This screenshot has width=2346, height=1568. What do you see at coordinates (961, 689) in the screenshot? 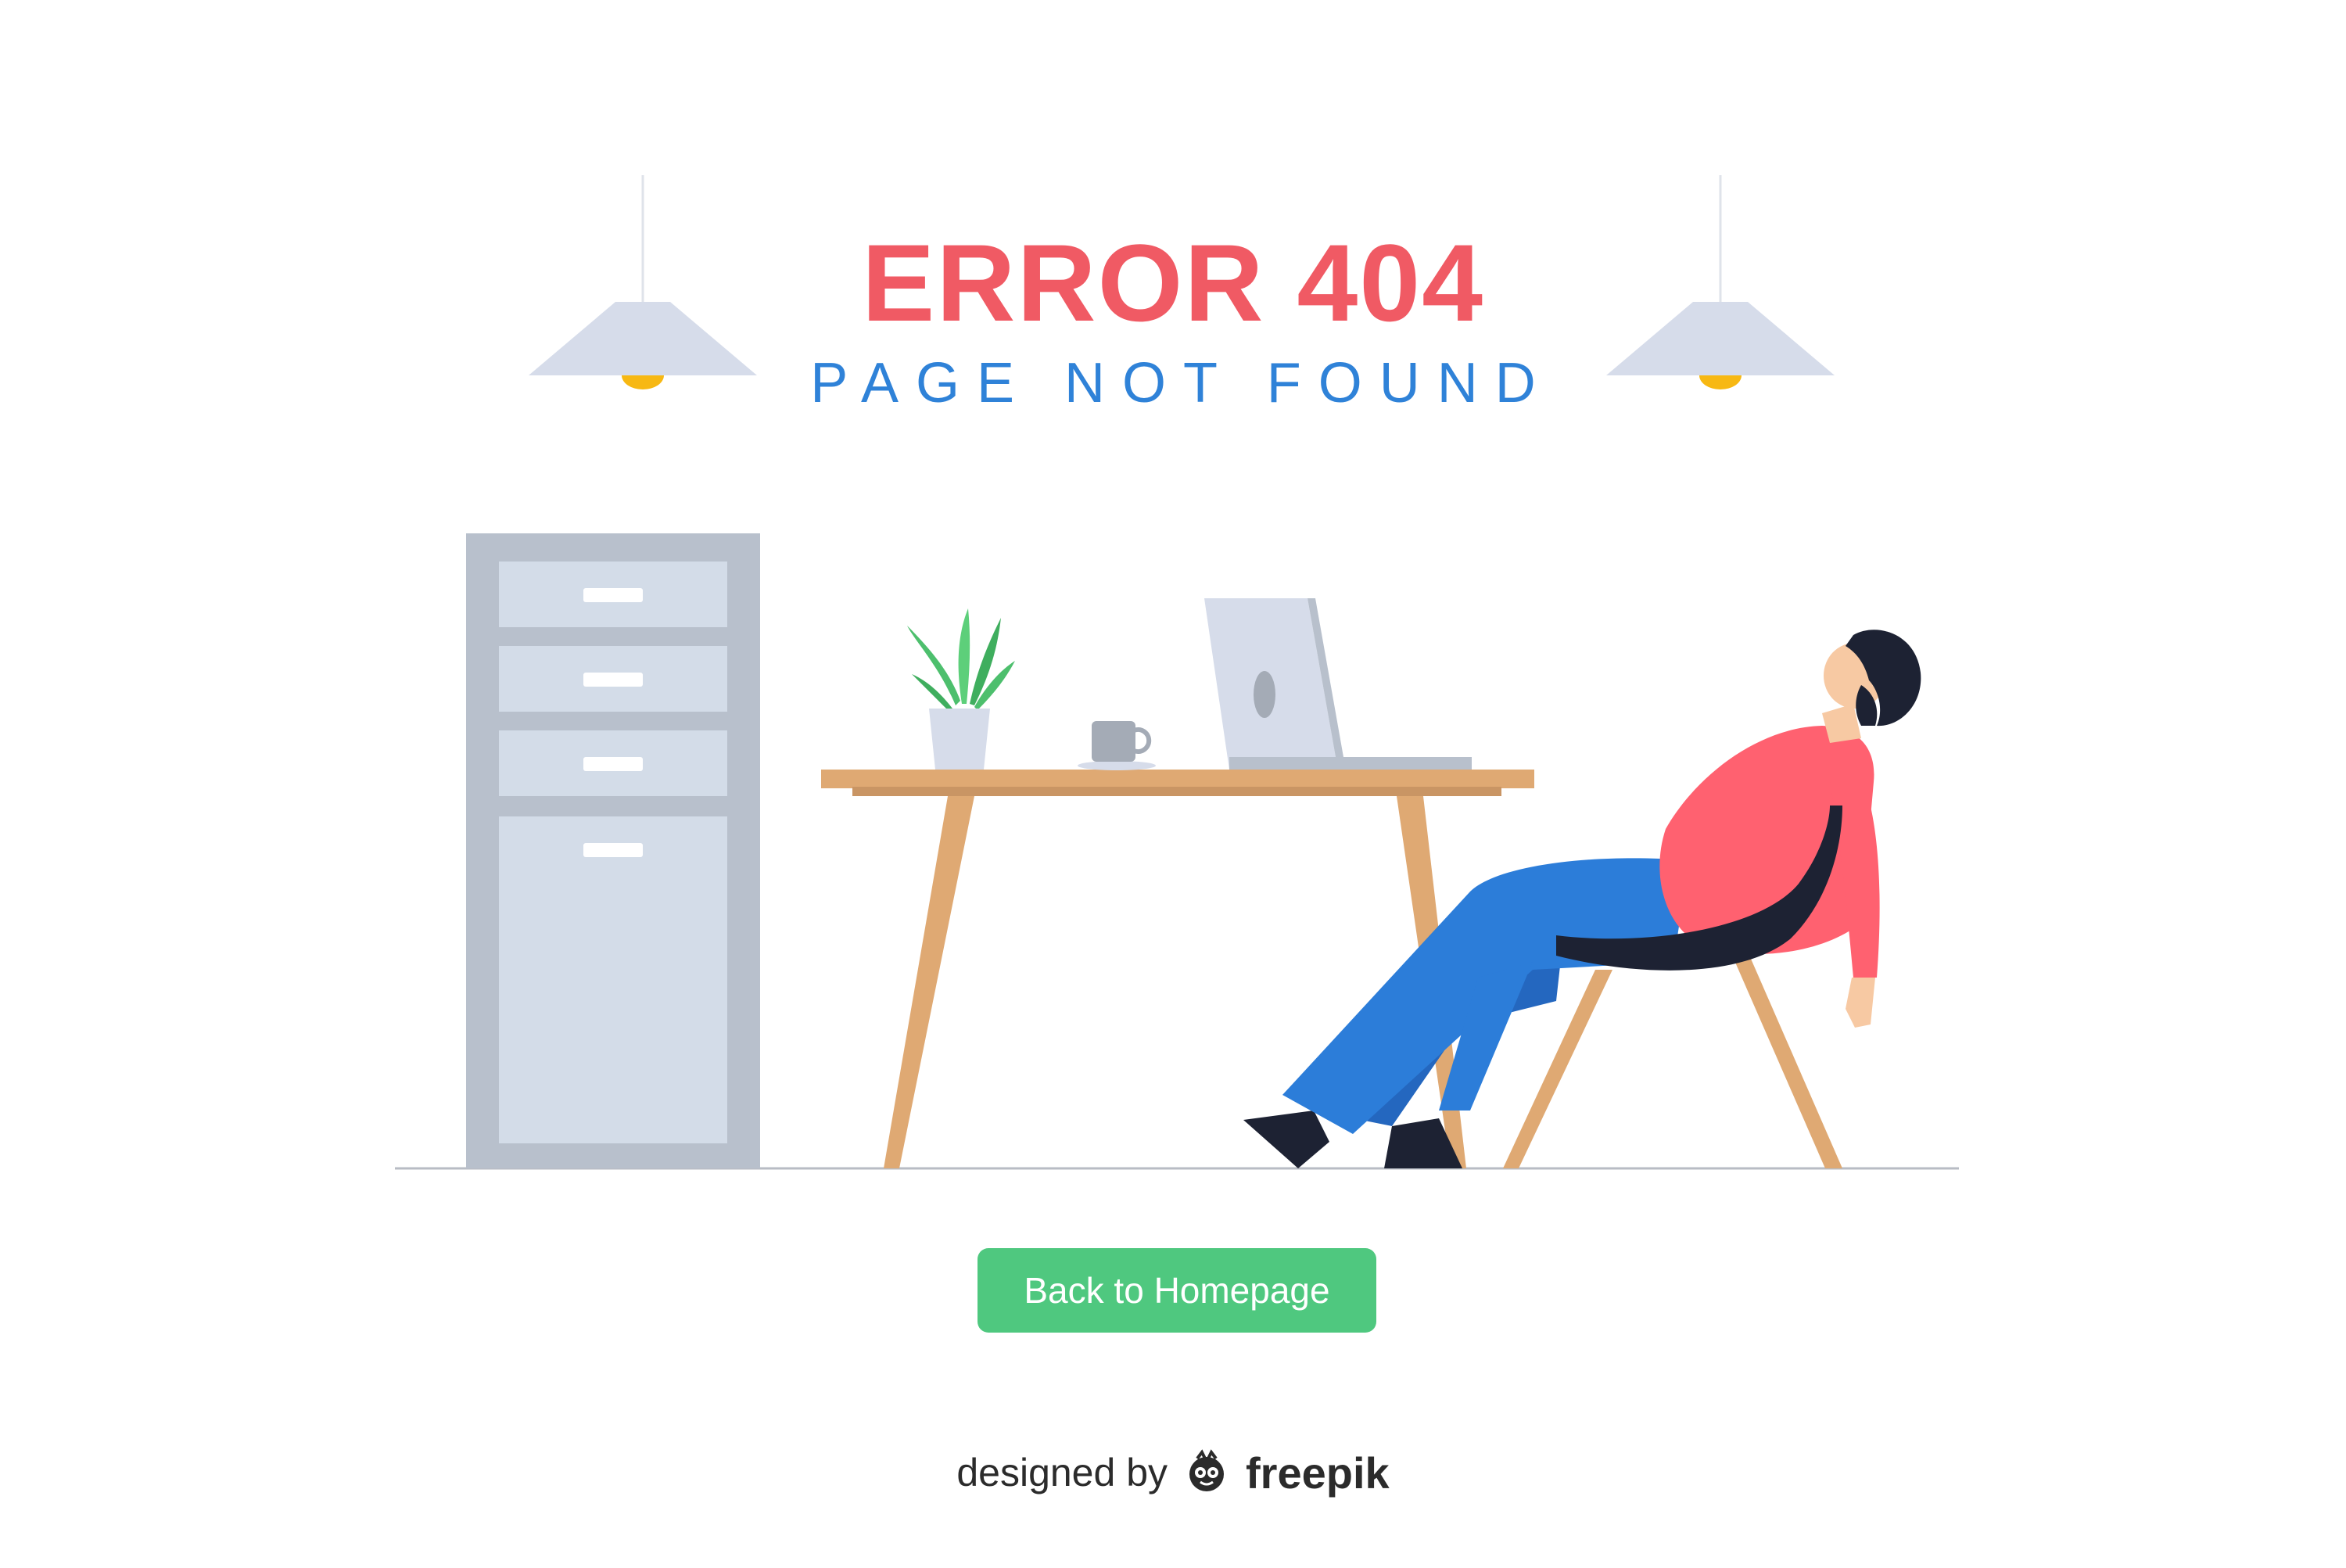
I see `potted-plant` at bounding box center [961, 689].